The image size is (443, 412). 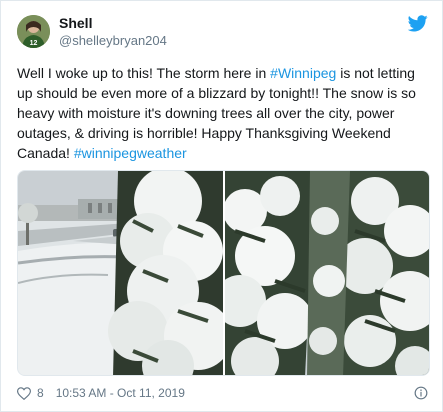 I want to click on hashtag-winnipeg: #Winnipeg, so click(x=303, y=73).